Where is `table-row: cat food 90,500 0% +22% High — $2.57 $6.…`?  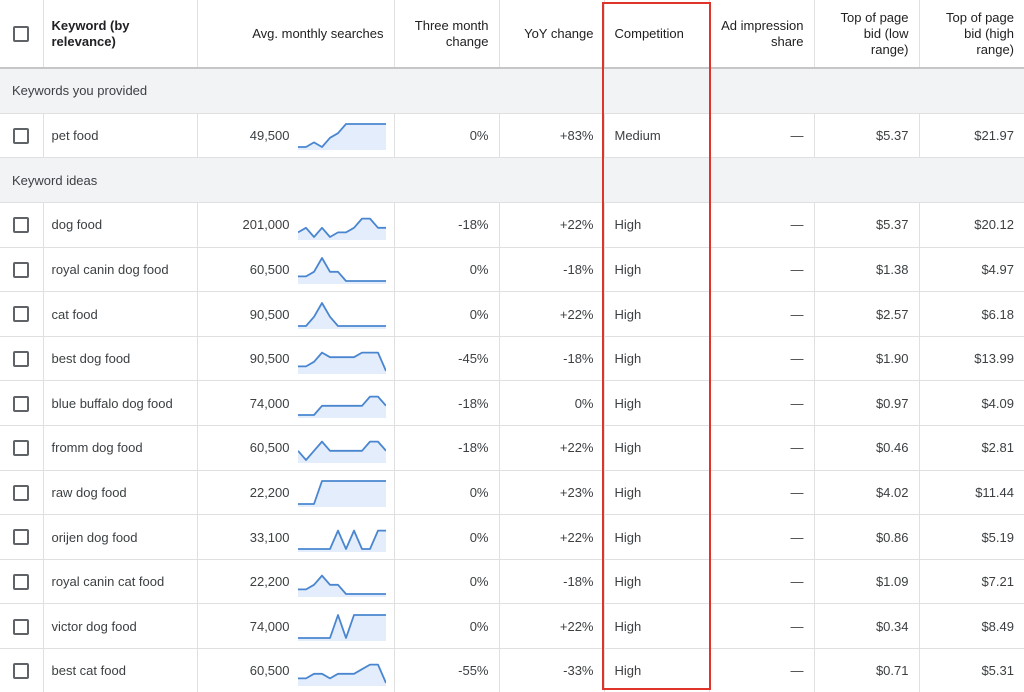
table-row: cat food 90,500 0% +22% High — $2.57 $6.… is located at coordinates (512, 314).